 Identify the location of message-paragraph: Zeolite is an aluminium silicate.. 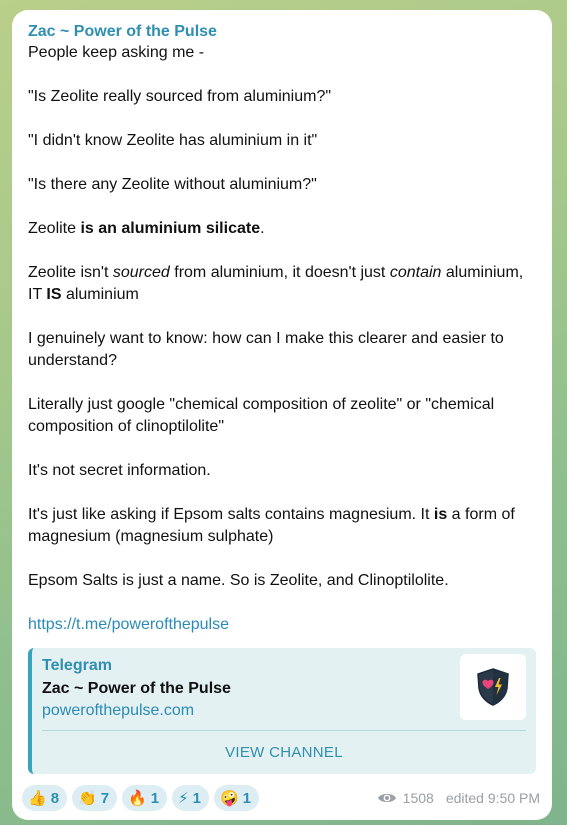
(282, 229).